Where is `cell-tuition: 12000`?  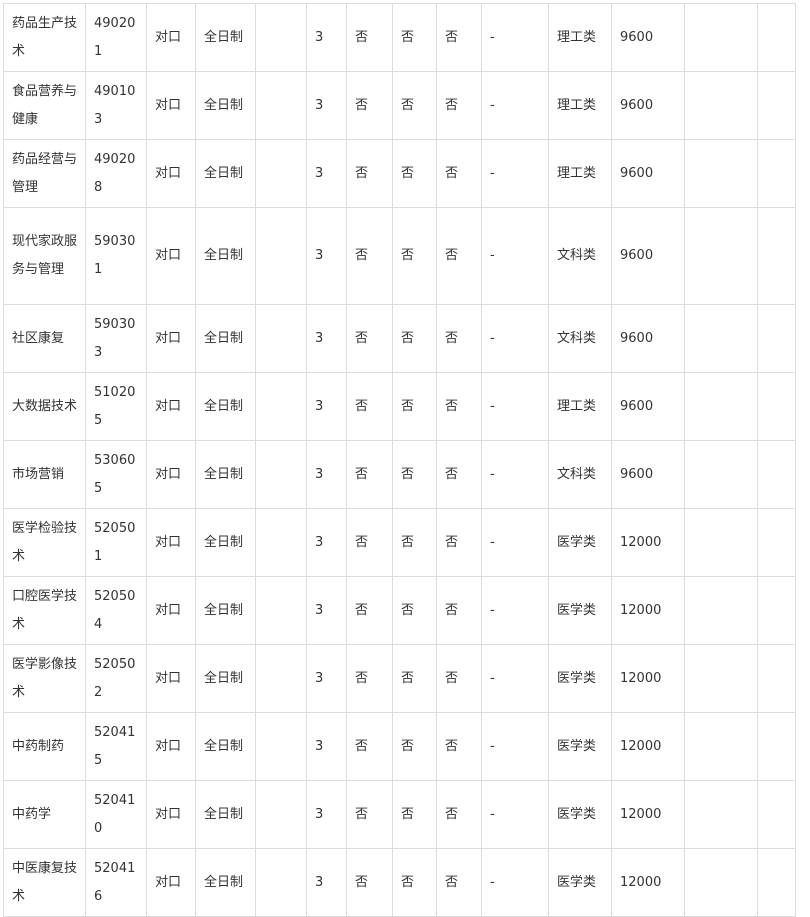 cell-tuition: 12000 is located at coordinates (648, 542).